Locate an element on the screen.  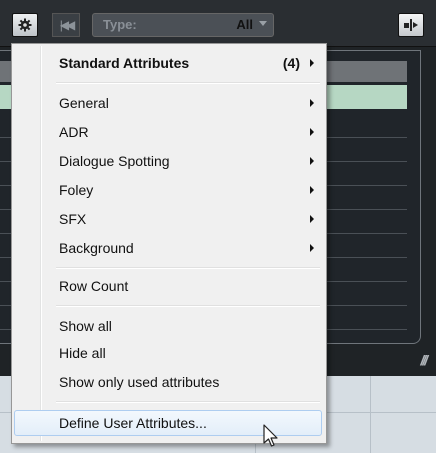
menu-item-general: General is located at coordinates (168, 103).